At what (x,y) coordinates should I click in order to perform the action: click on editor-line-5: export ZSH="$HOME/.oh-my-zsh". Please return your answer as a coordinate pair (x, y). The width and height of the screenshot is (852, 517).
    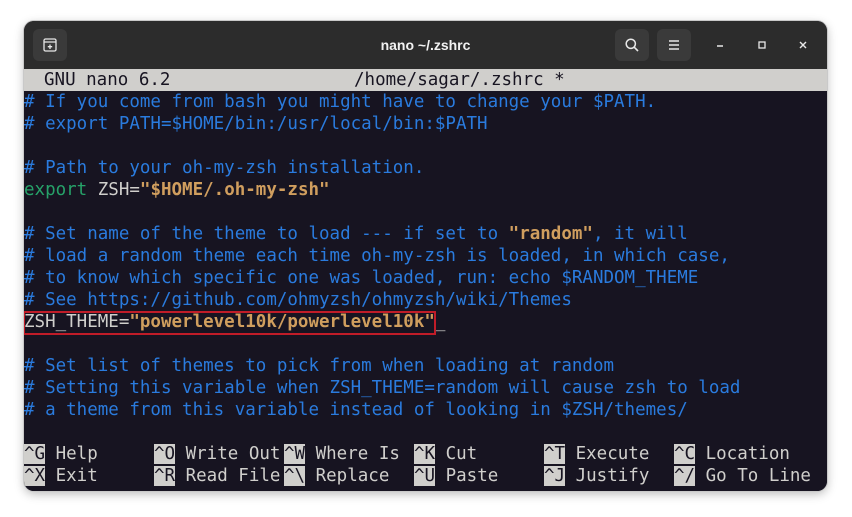
    Looking at the image, I should click on (177, 190).